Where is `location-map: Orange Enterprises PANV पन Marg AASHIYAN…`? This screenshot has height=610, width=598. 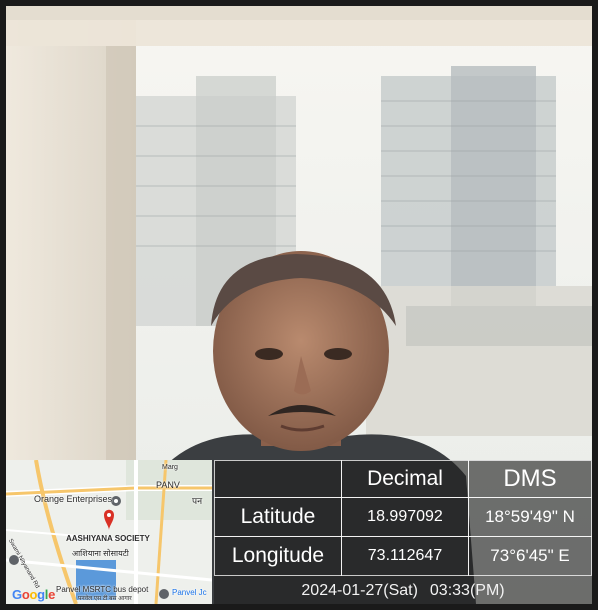
location-map: Orange Enterprises PANV पन Marg AASHIYAN… is located at coordinates (109, 532).